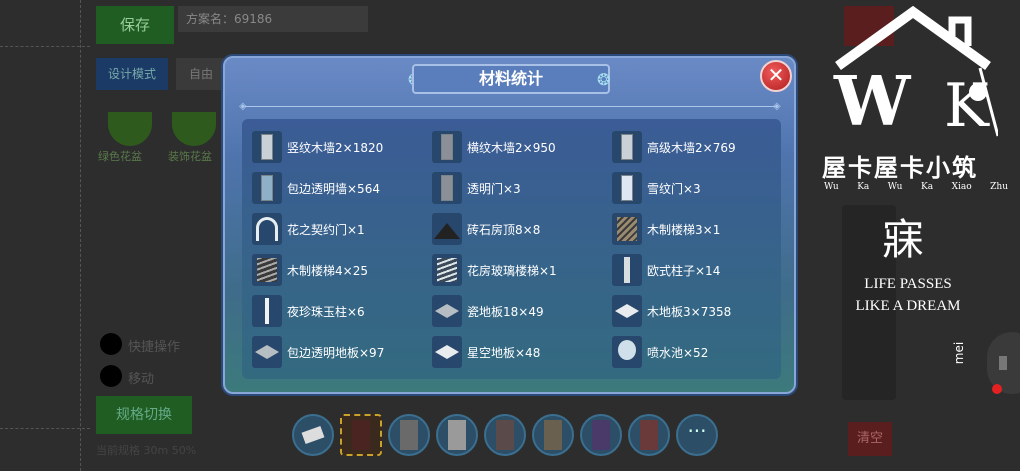 The image size is (1020, 471). I want to click on item-label: 欧式柱子×14, so click(684, 271).